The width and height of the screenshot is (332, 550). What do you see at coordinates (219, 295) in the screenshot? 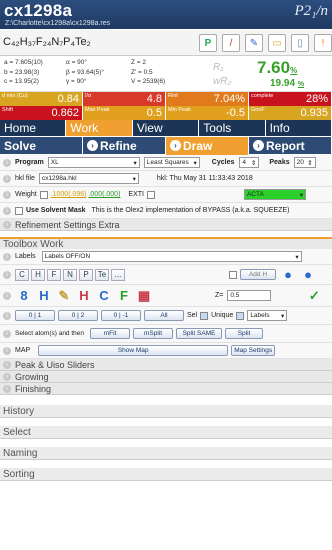
I see `z-label: Z=` at bounding box center [219, 295].